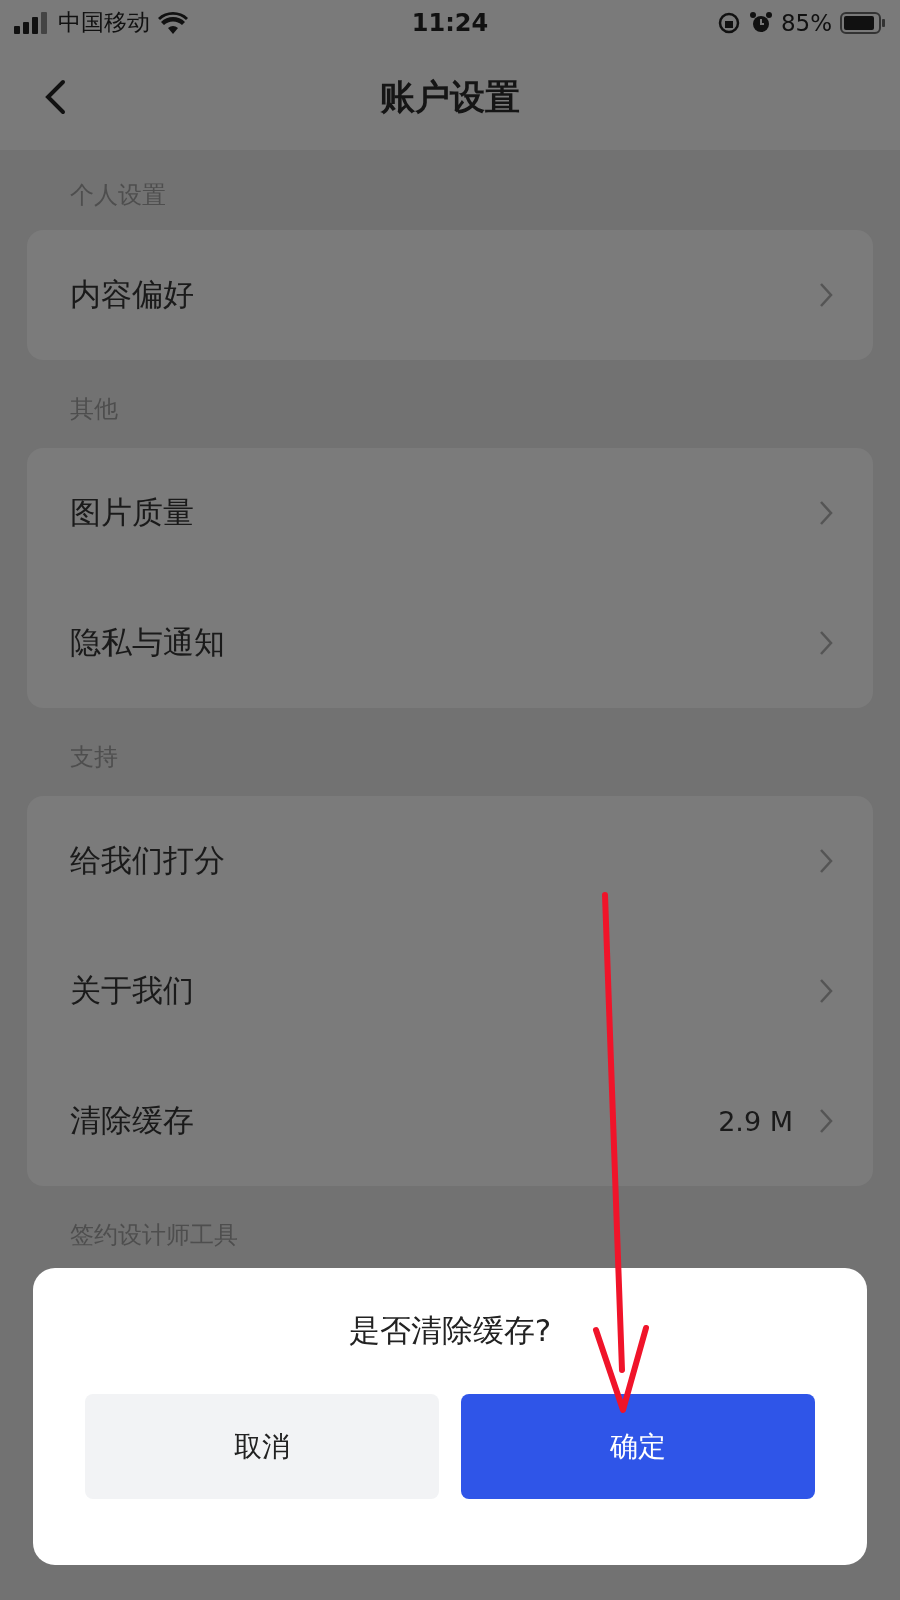 This screenshot has width=900, height=1600. Describe the element at coordinates (148, 860) in the screenshot. I see `row-label: 给我们打分` at that location.